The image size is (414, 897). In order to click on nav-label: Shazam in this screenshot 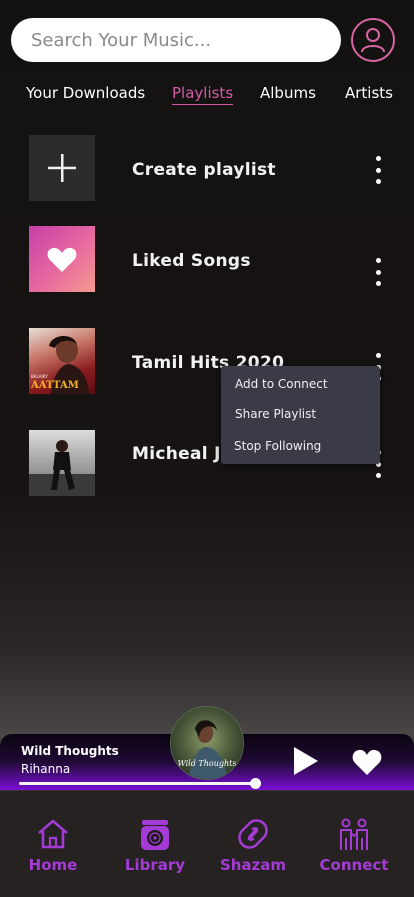, I will do `click(253, 865)`.